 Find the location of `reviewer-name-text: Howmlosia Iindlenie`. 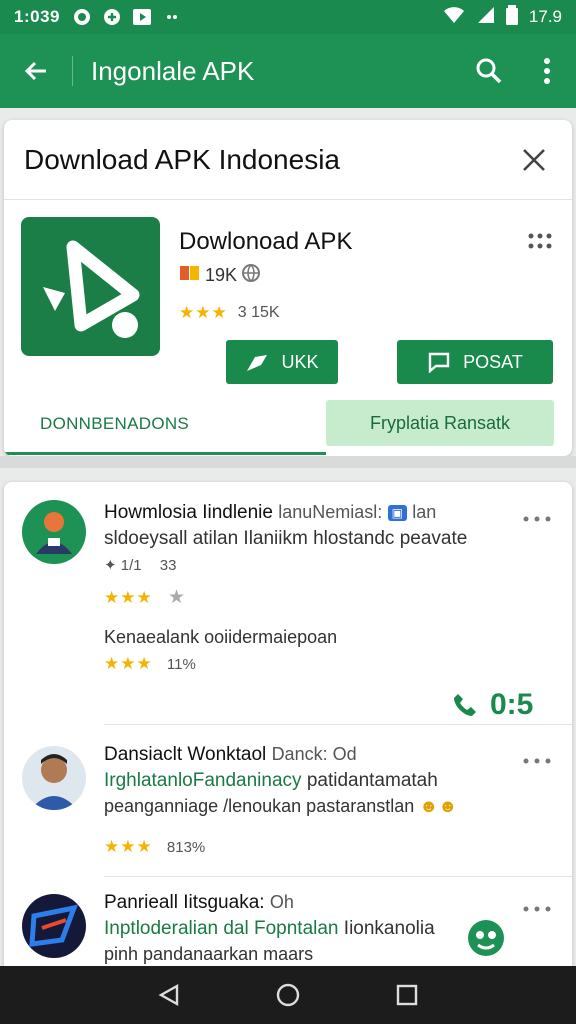

reviewer-name-text: Howmlosia Iindlenie is located at coordinates (188, 512).